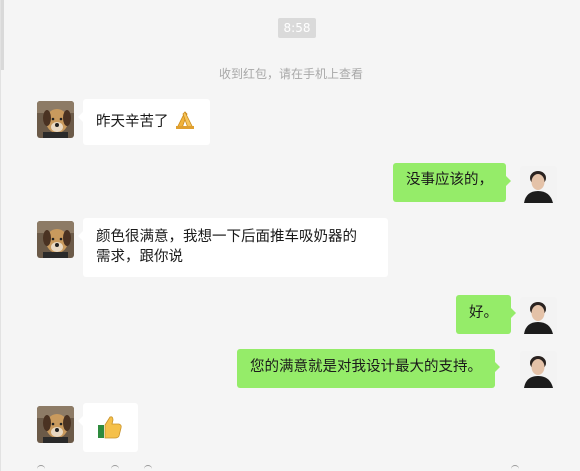 The image size is (580, 471). I want to click on message-text: 好。, so click(483, 313).